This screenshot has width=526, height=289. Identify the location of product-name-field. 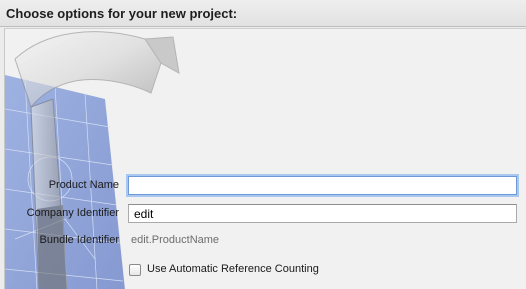
(322, 185).